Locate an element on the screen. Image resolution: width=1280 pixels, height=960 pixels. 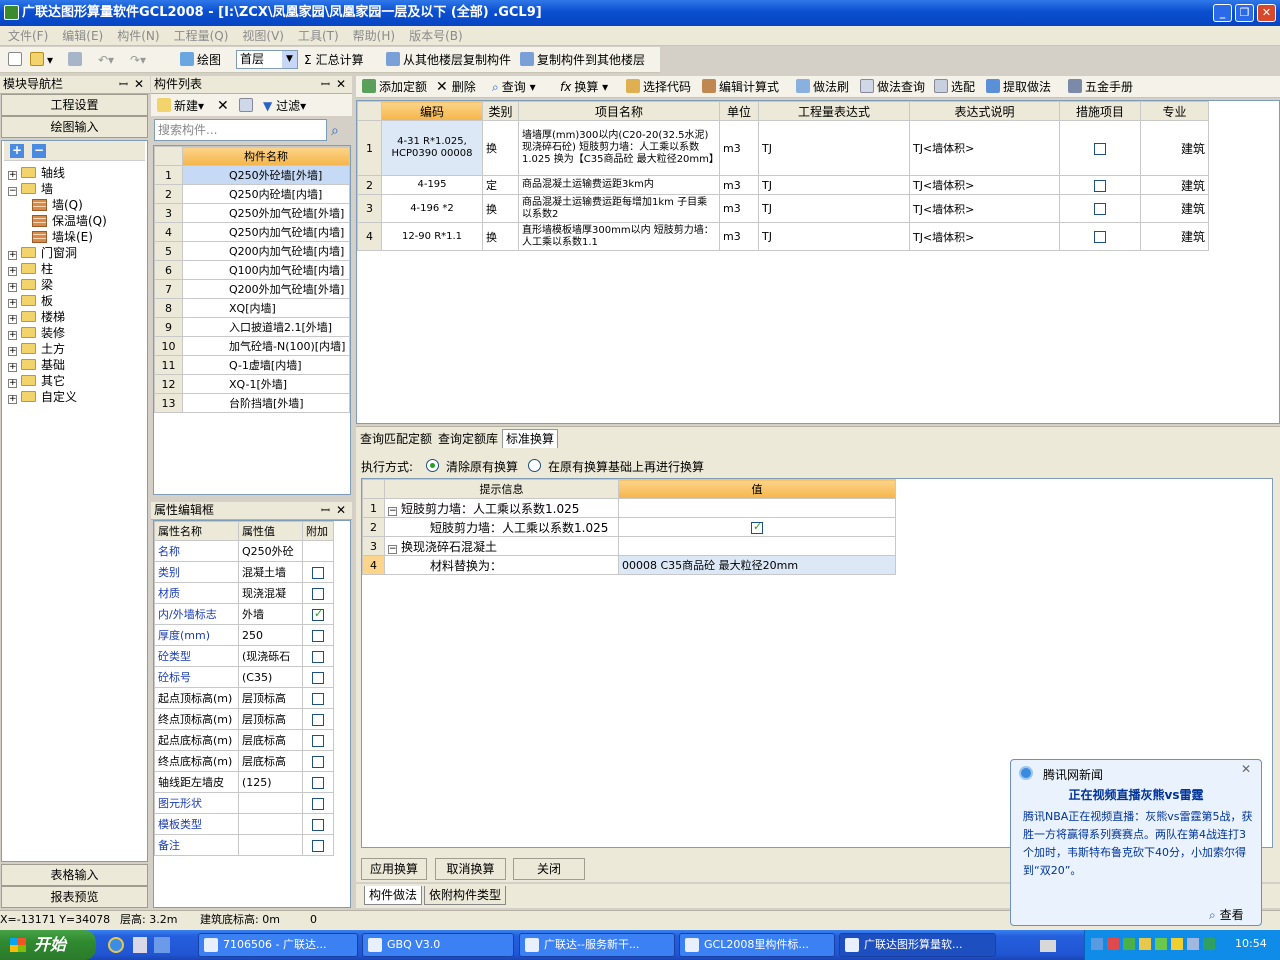
property-value: (125) is located at coordinates (270, 782).